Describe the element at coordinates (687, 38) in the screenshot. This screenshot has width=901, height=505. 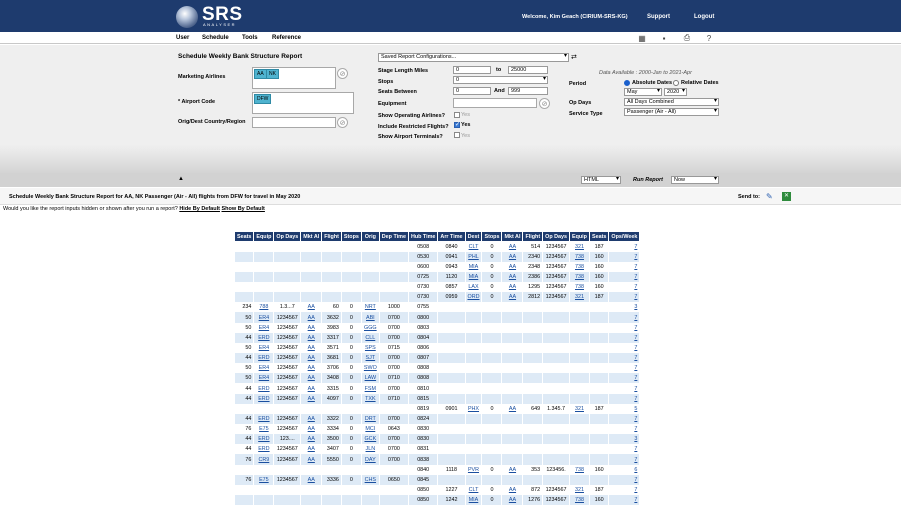
I see `print-icon: ⎙` at that location.